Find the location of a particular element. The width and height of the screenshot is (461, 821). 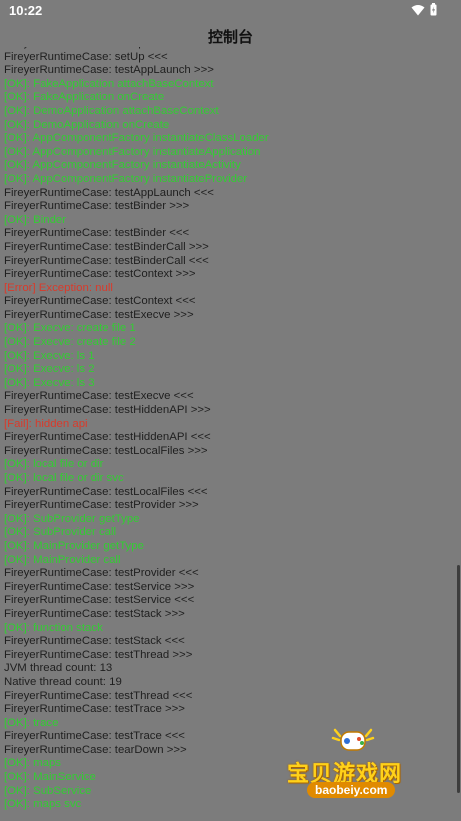

log-line: [OK]: DemoApplication attachBaseContext is located at coordinates (111, 110).